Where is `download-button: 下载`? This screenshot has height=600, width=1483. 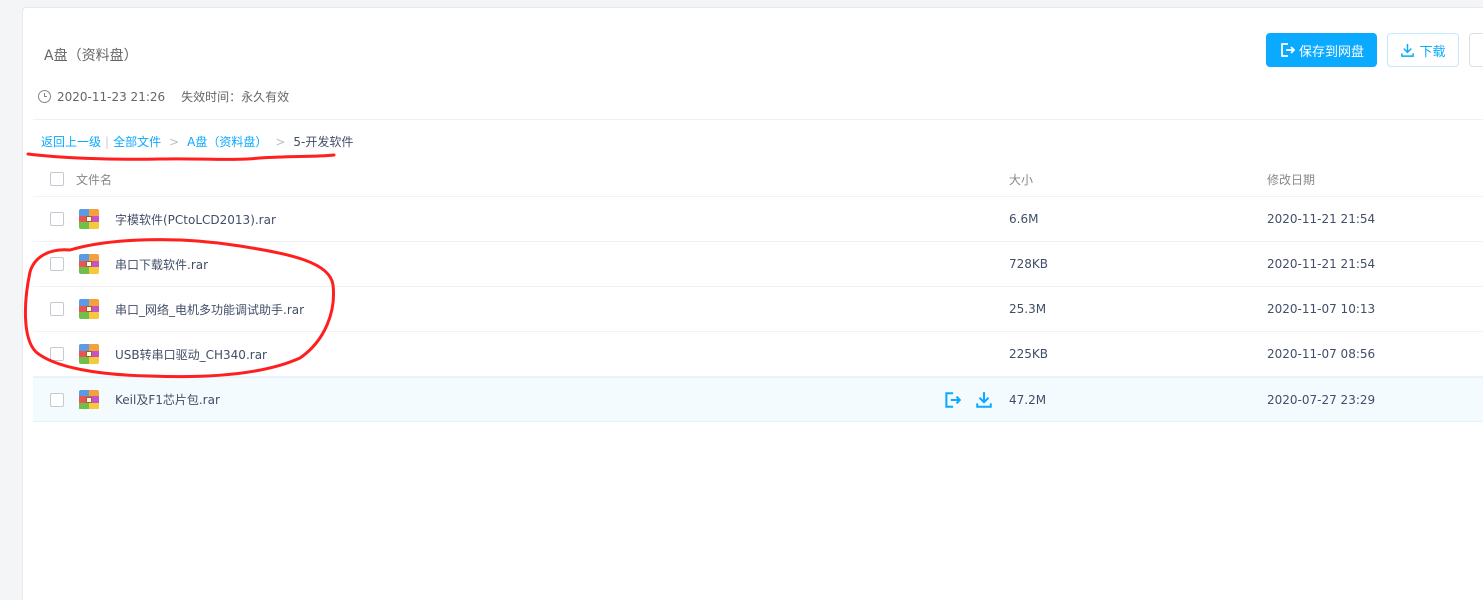
download-button: 下载 is located at coordinates (1423, 50).